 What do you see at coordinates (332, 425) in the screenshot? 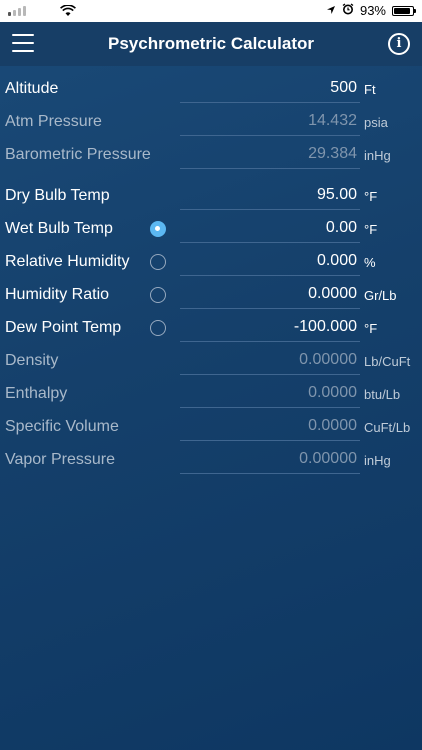
I see `specific-volume-value: 0.0000` at bounding box center [332, 425].